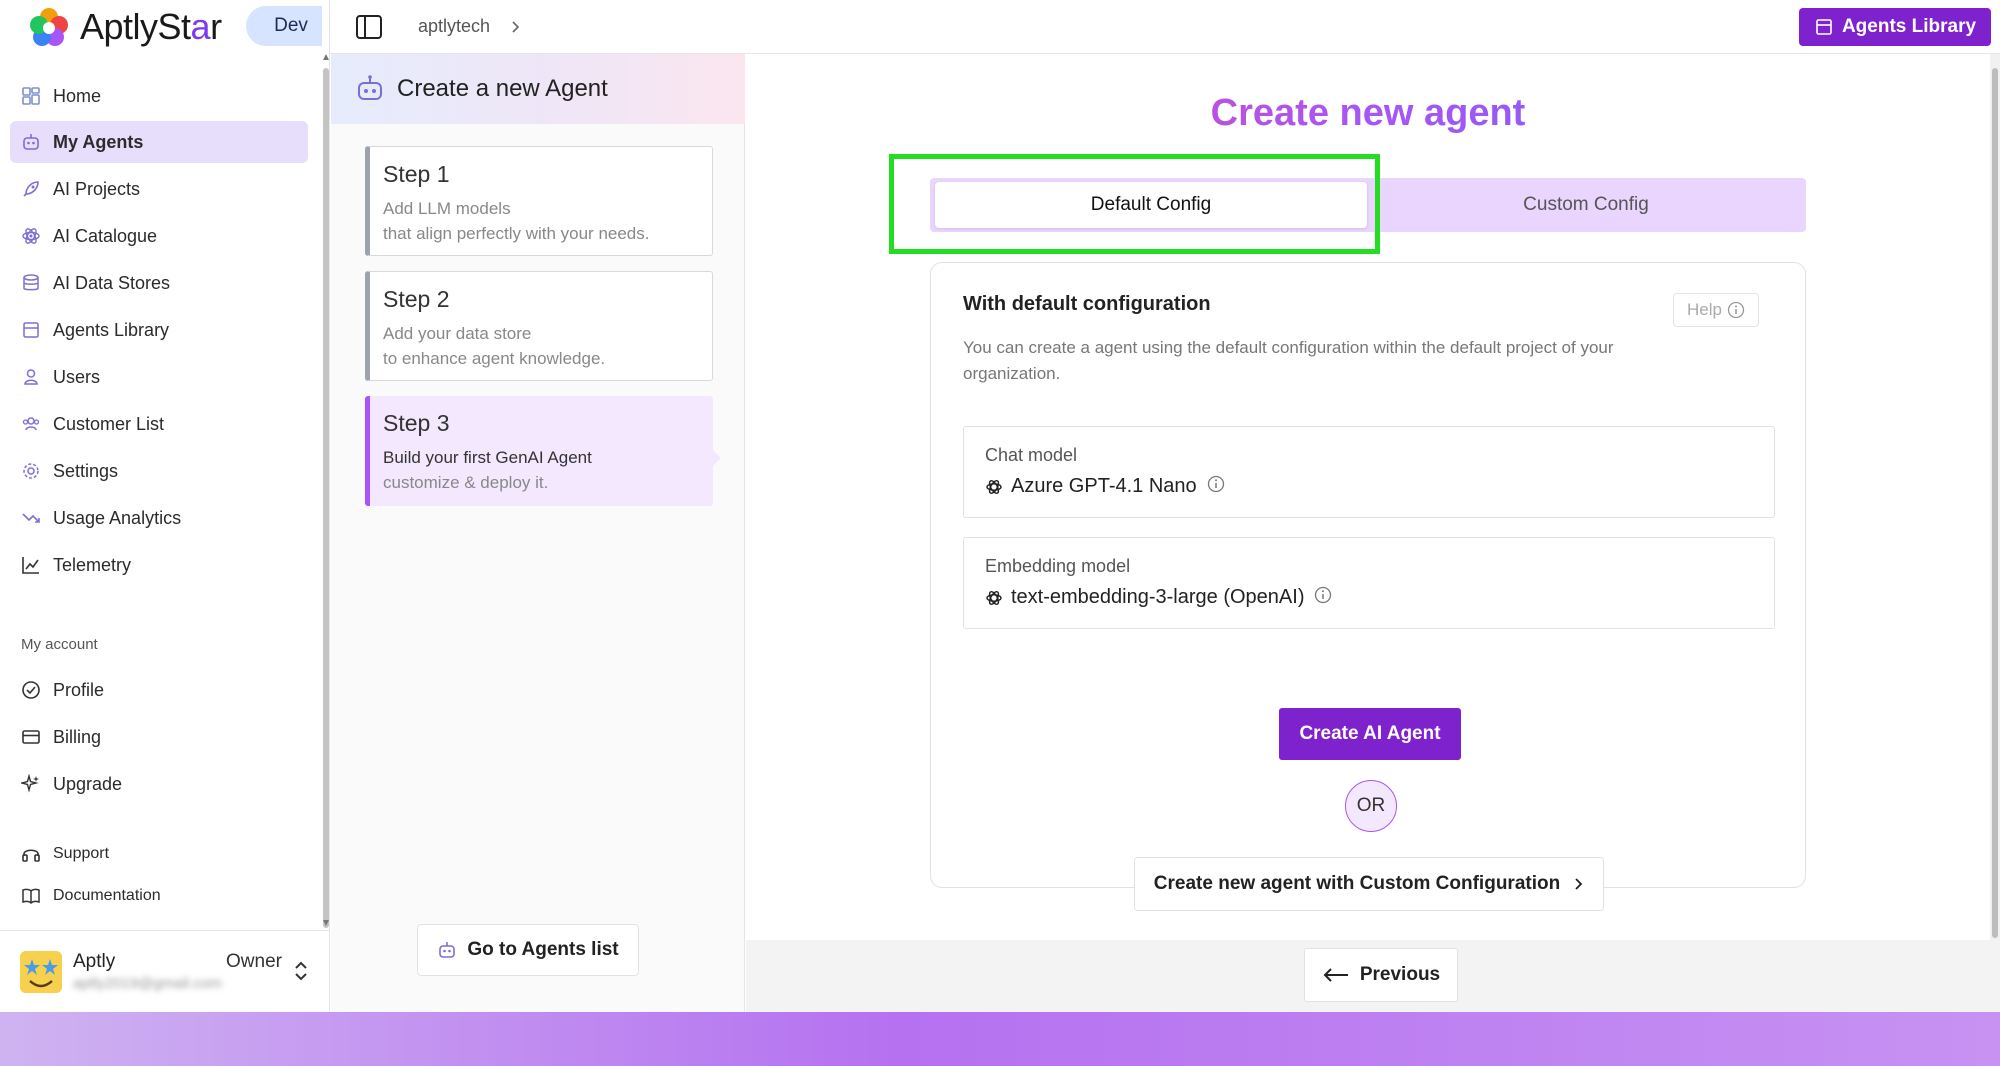 The width and height of the screenshot is (2000, 1066). I want to click on user-name: Aptly, so click(94, 961).